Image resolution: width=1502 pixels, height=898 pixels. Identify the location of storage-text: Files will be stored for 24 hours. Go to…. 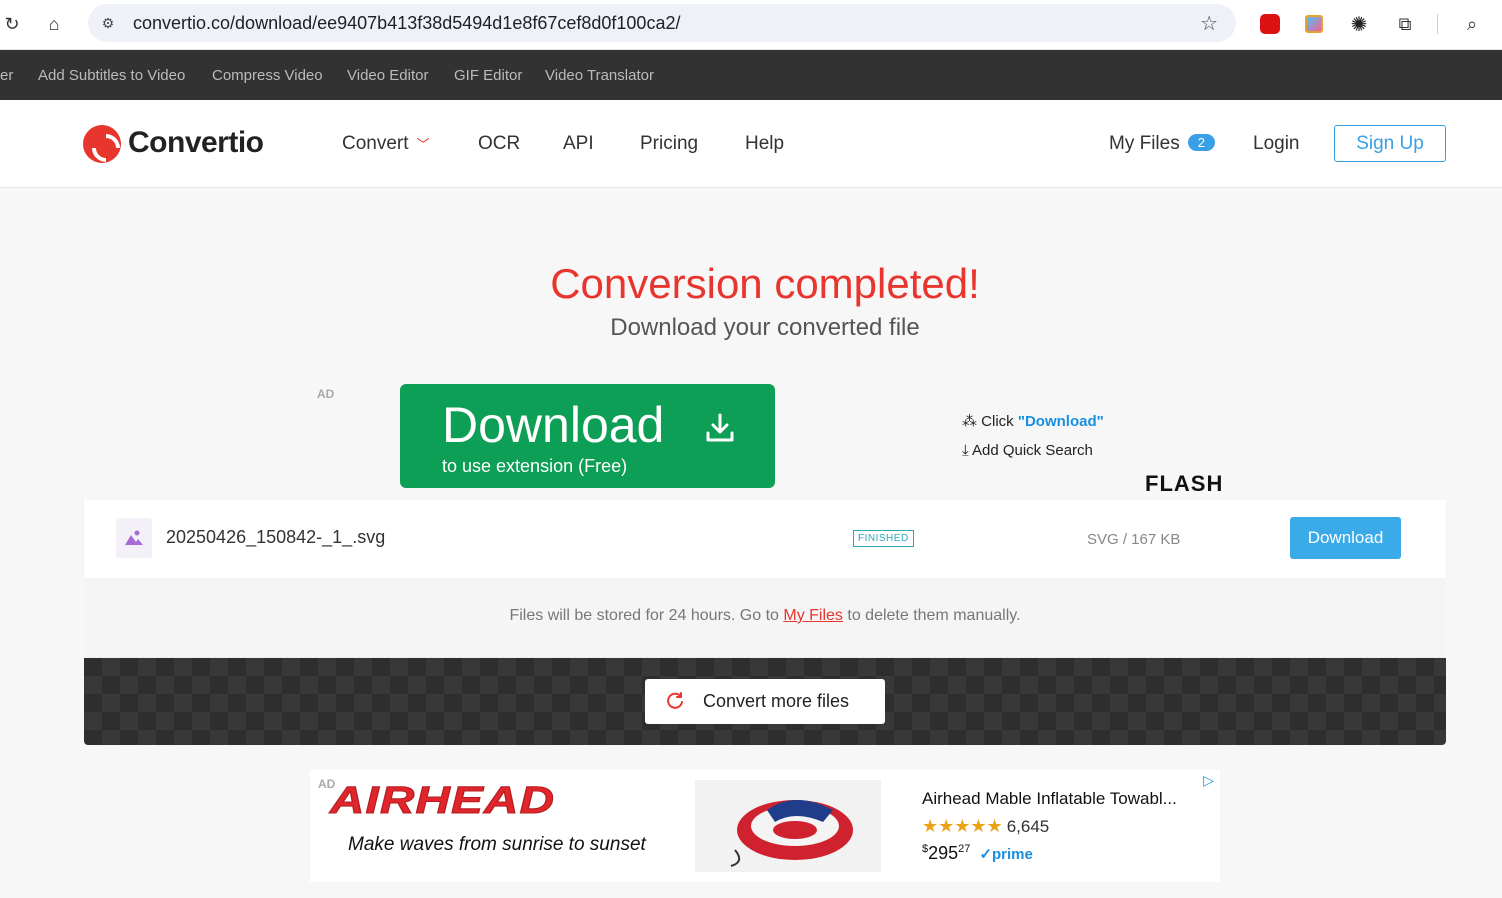
(765, 616).